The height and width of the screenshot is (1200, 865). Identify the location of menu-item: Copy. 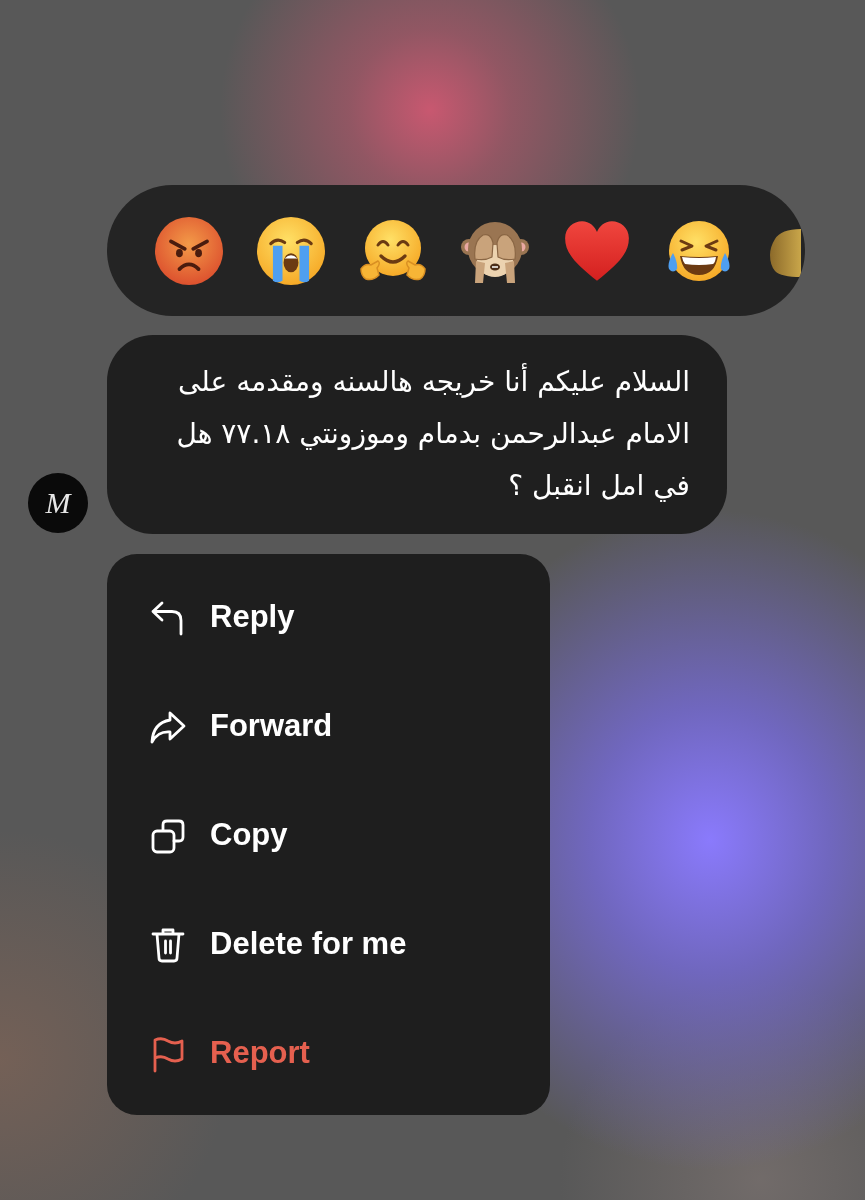
(328, 835).